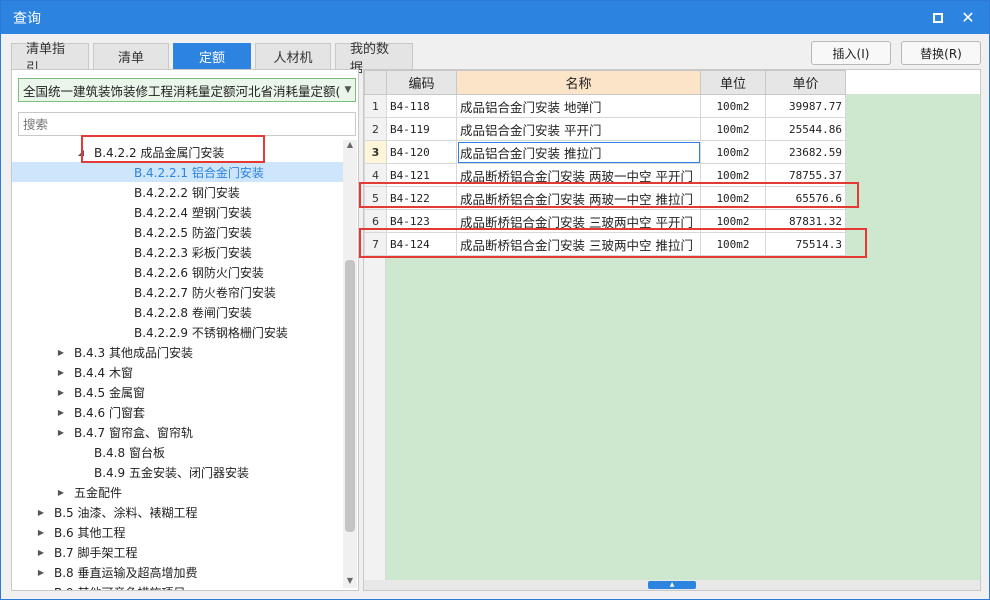 This screenshot has height=600, width=990. What do you see at coordinates (578, 152) in the screenshot?
I see `cell-name: 成品铝合金门安装 推拉门` at bounding box center [578, 152].